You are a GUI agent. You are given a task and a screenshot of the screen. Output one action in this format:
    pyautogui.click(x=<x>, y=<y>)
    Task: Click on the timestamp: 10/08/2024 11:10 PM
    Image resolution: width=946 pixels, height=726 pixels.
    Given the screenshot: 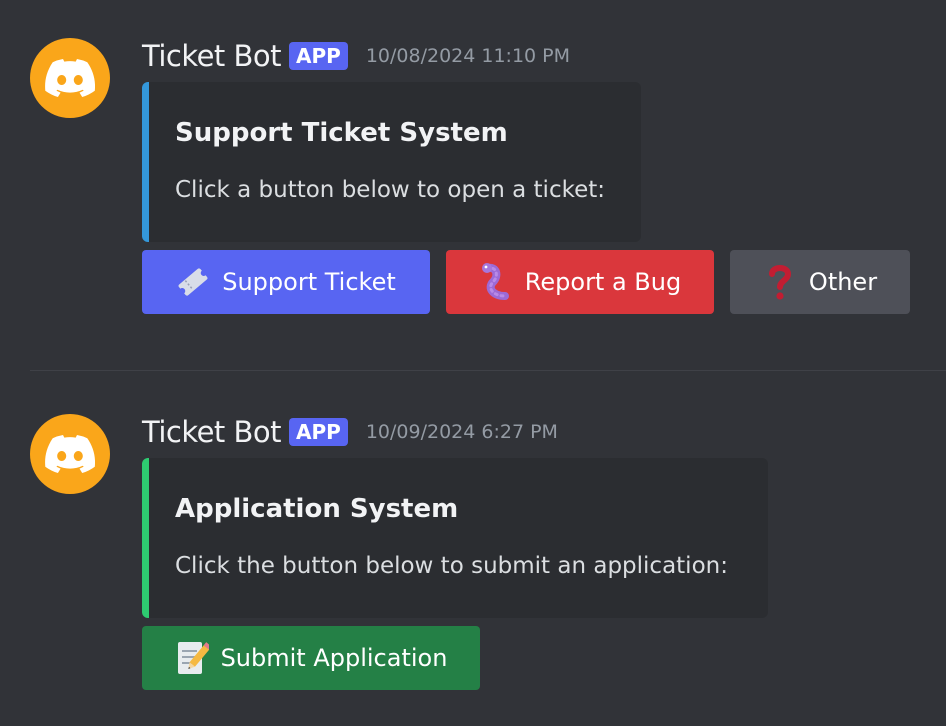 What is the action you would take?
    pyautogui.click(x=468, y=56)
    